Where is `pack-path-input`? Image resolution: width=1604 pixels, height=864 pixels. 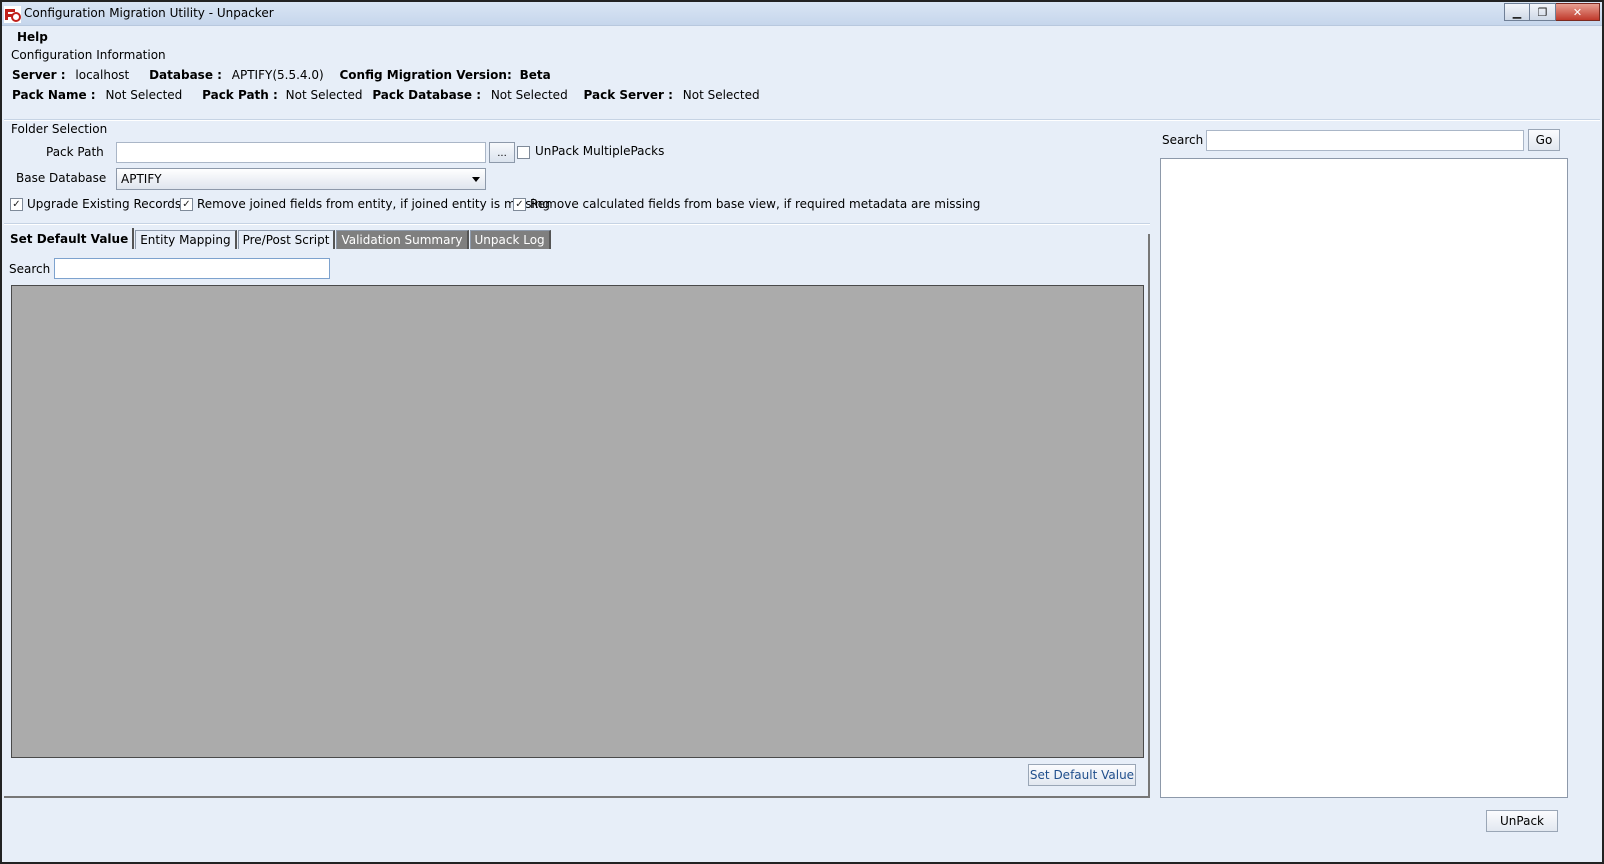
pack-path-input is located at coordinates (301, 152).